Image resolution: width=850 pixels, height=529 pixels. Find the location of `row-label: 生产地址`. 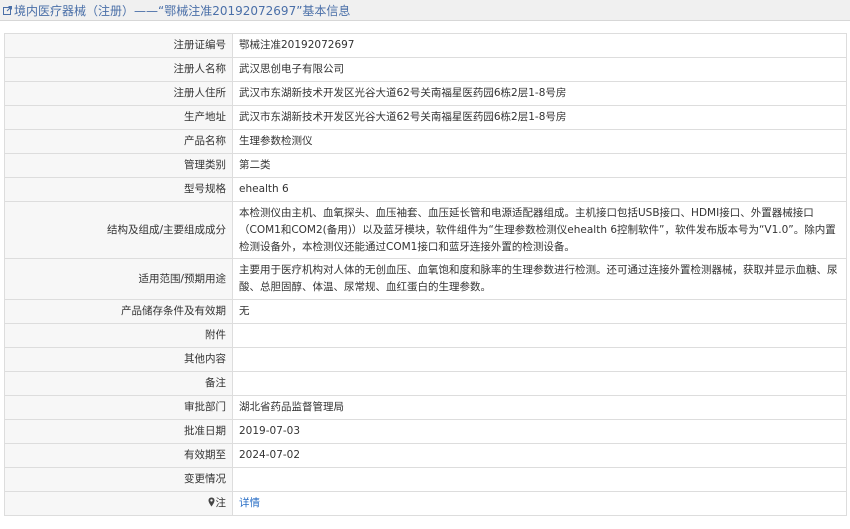

row-label: 生产地址 is located at coordinates (118, 117).